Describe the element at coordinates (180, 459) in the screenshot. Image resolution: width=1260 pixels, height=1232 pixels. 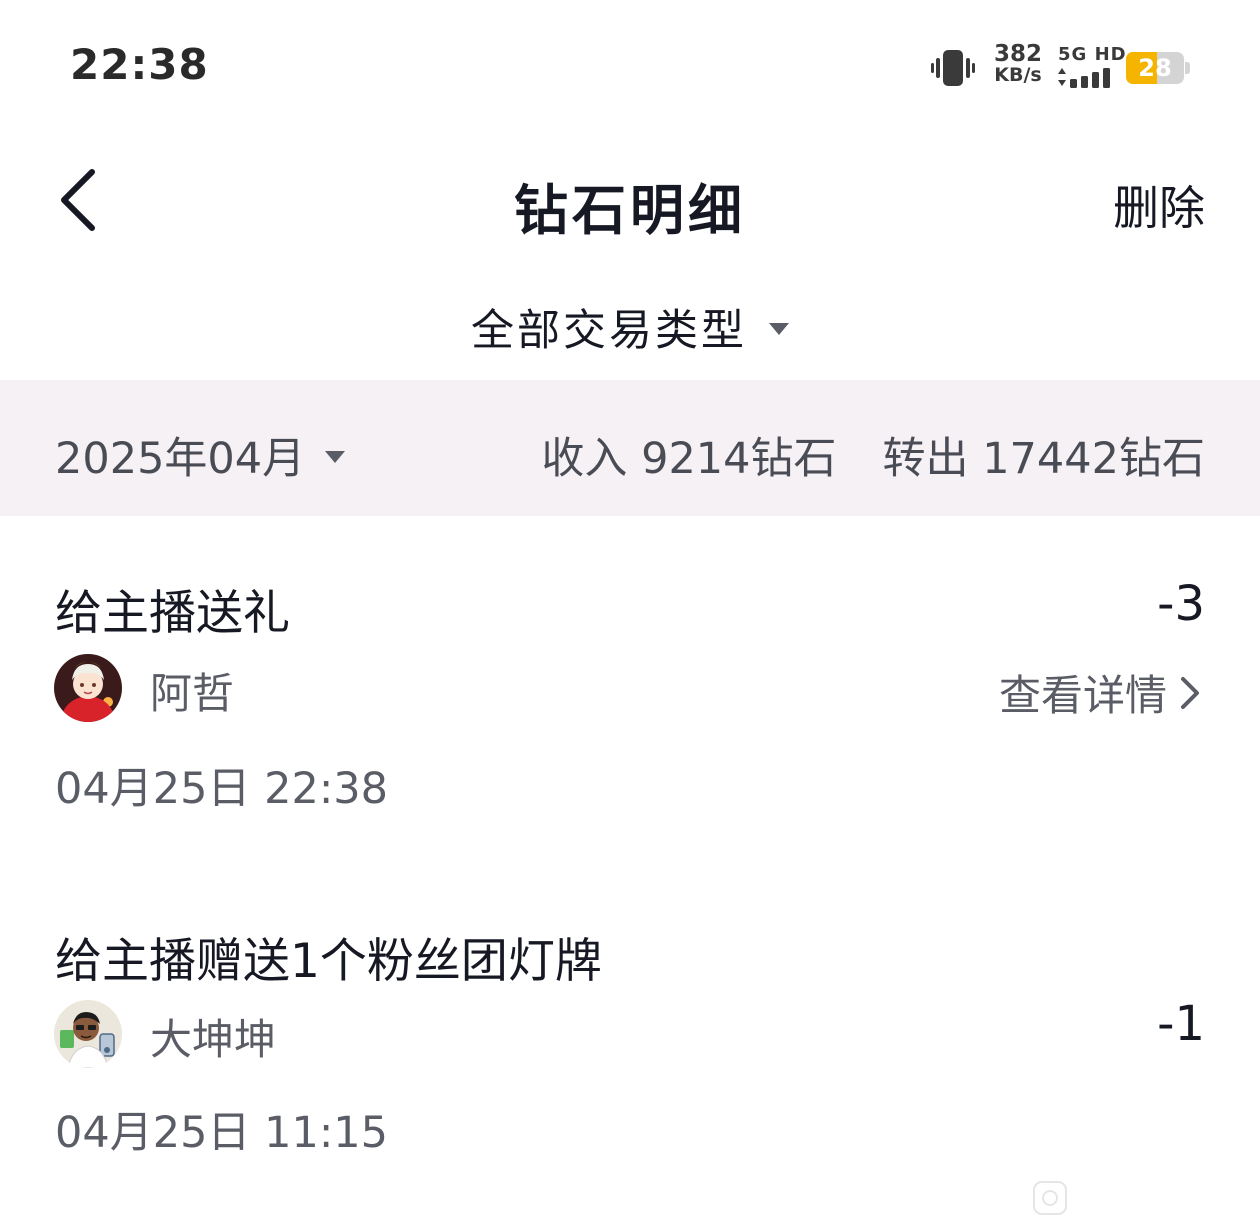
I see `month-label: 2025年04月` at that location.